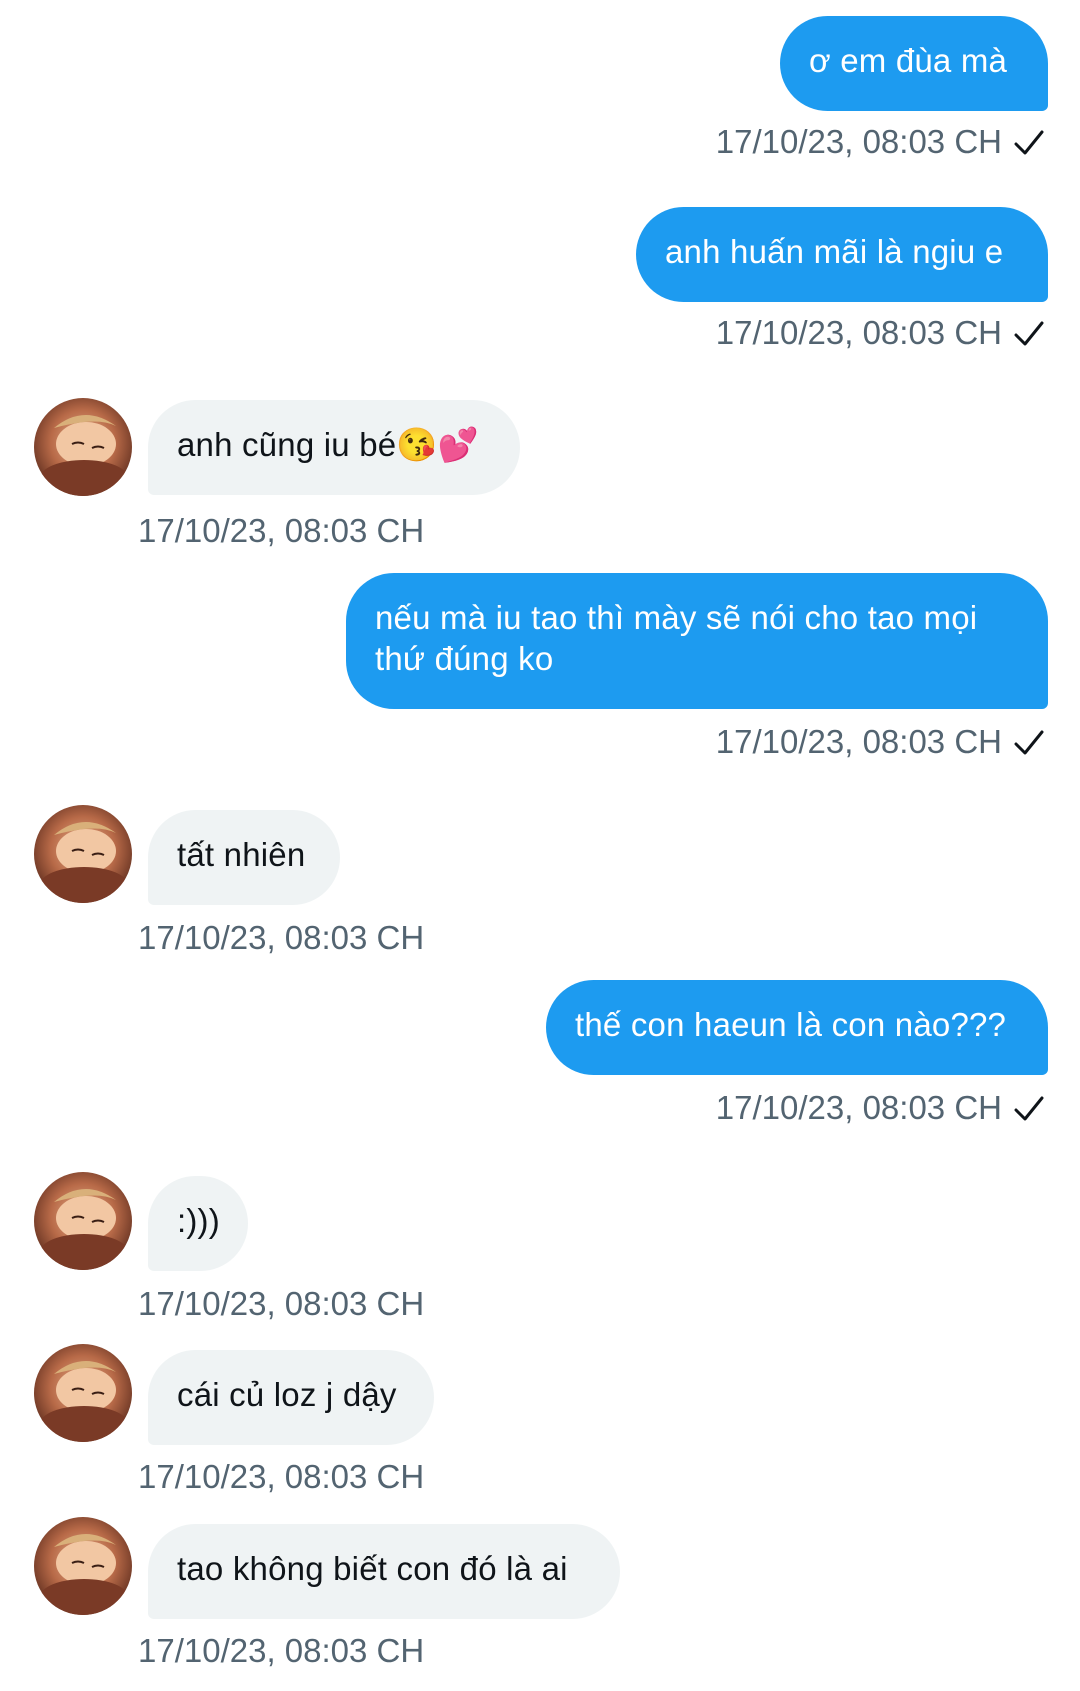 The image size is (1080, 1691). I want to click on outgoing-message-bubble: anh huấn mãi là ngiu e, so click(842, 254).